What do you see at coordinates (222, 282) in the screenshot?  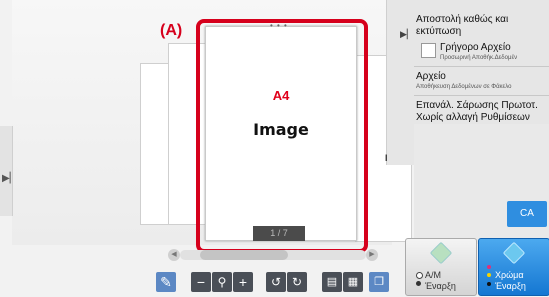 I see `magnifier-icon: ⚲` at bounding box center [222, 282].